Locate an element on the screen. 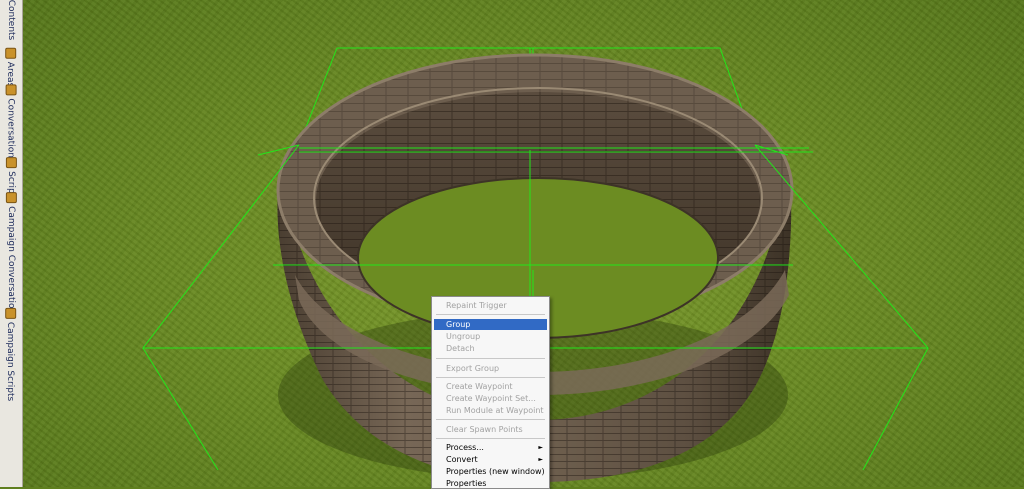  tab-conversations: Conversations is located at coordinates (11, 122).